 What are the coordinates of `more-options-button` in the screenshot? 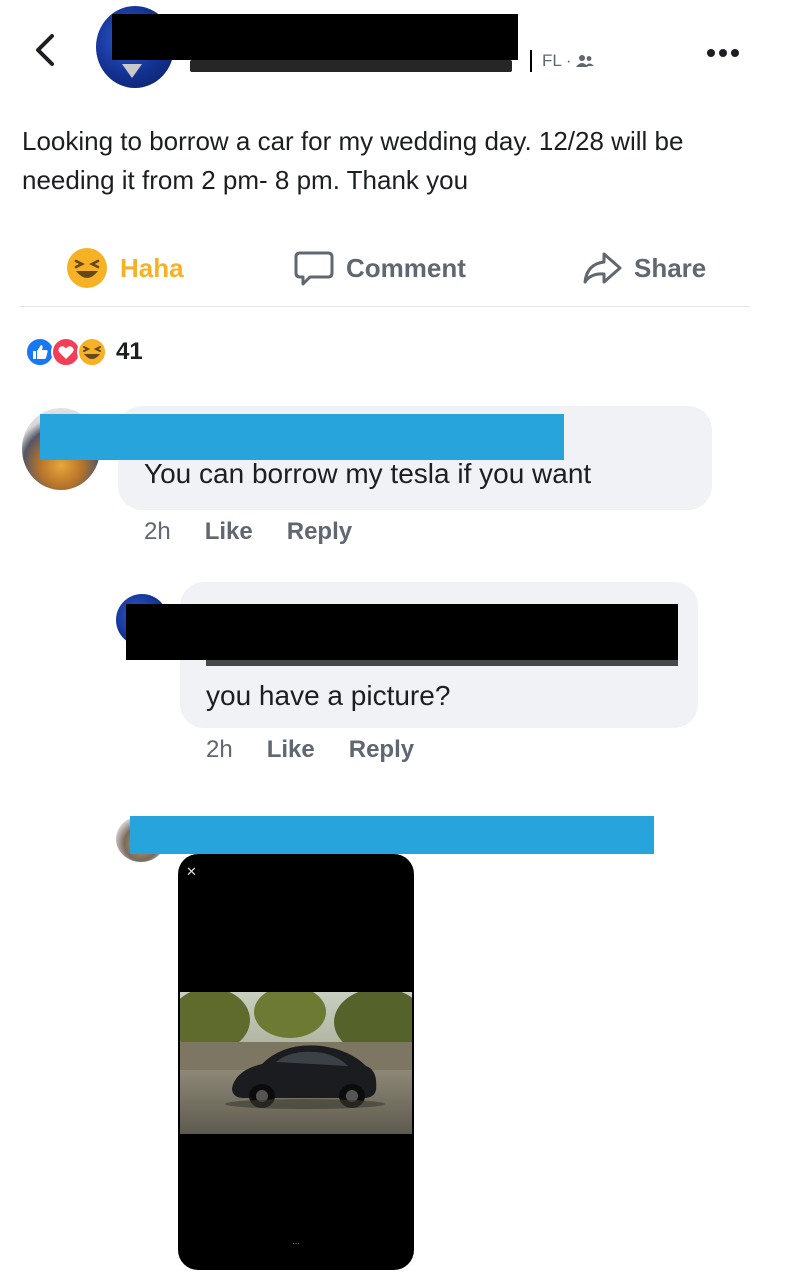 It's located at (723, 49).